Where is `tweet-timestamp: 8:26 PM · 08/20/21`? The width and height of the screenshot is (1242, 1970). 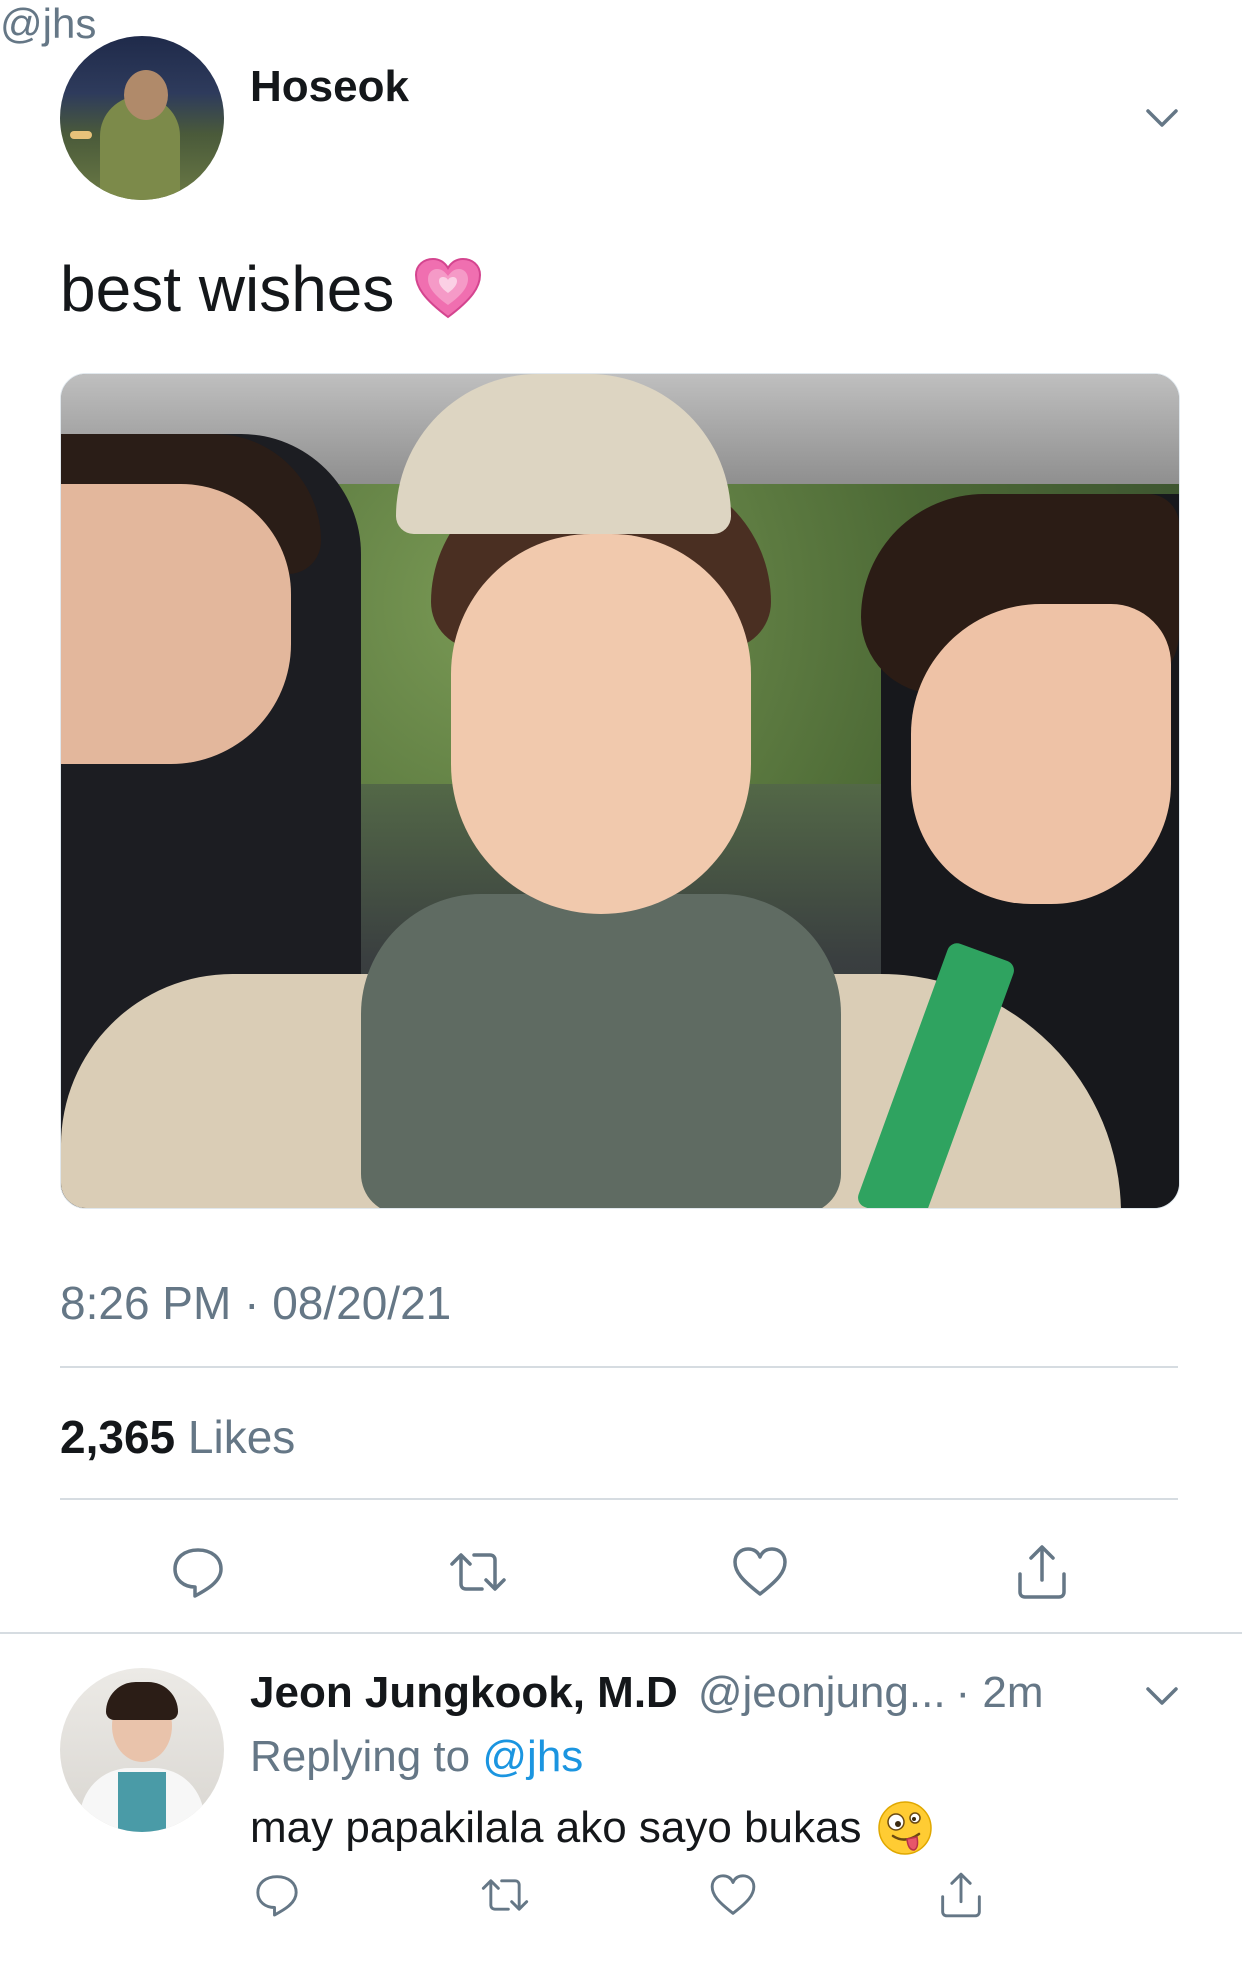
tweet-timestamp: 8:26 PM · 08/20/21 is located at coordinates (255, 1303).